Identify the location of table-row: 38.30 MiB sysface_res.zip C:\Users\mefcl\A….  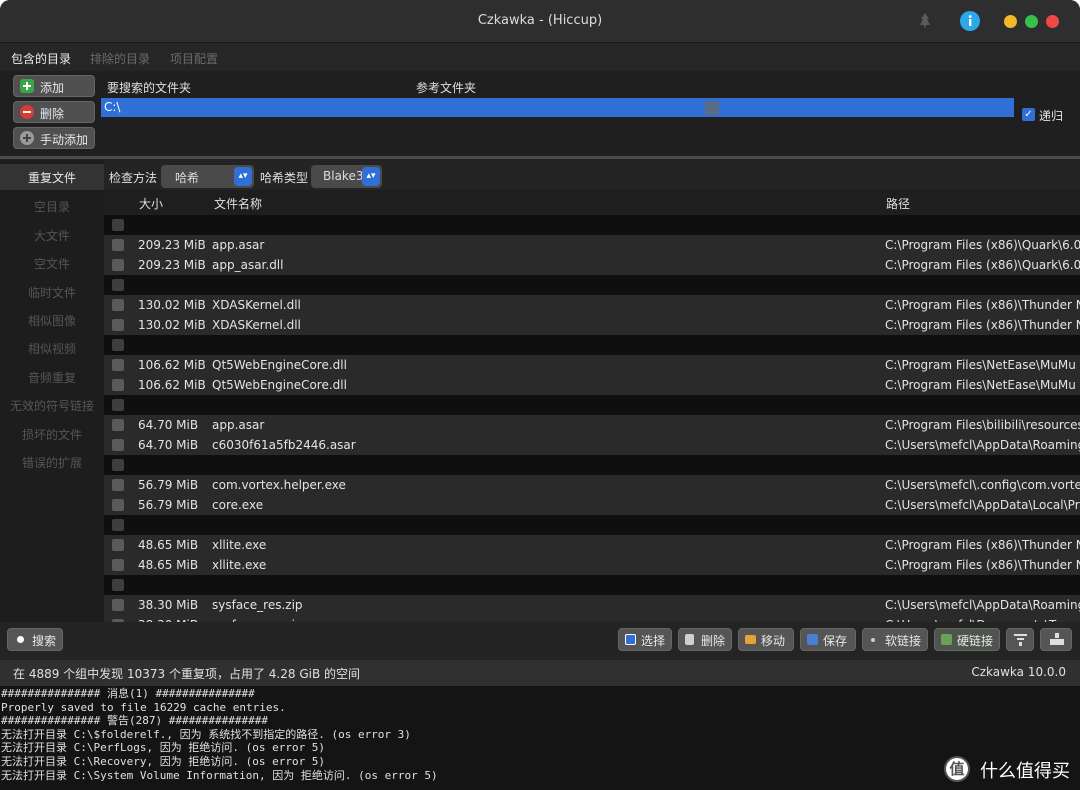
(592, 605).